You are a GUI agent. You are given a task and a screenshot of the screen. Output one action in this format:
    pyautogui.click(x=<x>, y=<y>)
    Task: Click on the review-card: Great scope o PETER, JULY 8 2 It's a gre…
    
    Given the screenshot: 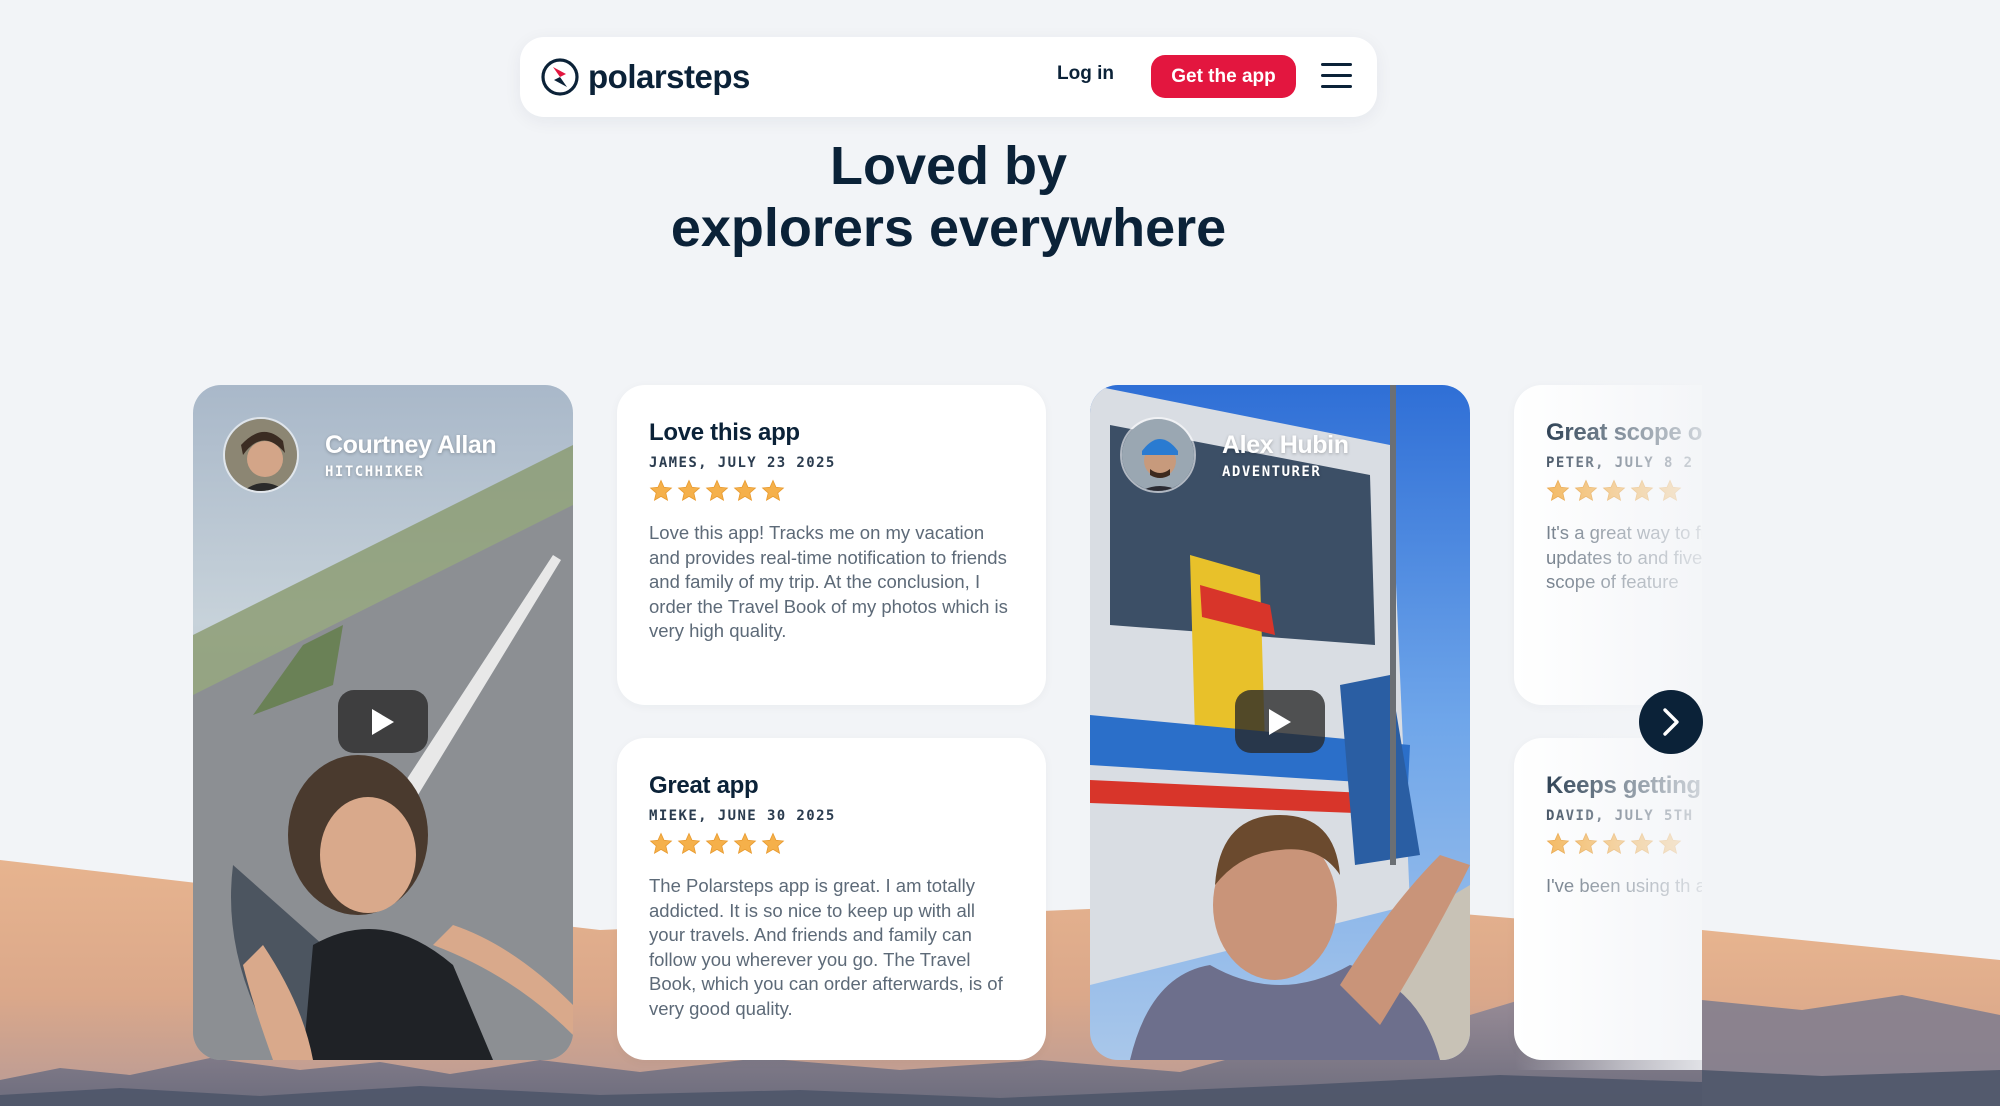 What is the action you would take?
    pyautogui.click(x=1728, y=545)
    